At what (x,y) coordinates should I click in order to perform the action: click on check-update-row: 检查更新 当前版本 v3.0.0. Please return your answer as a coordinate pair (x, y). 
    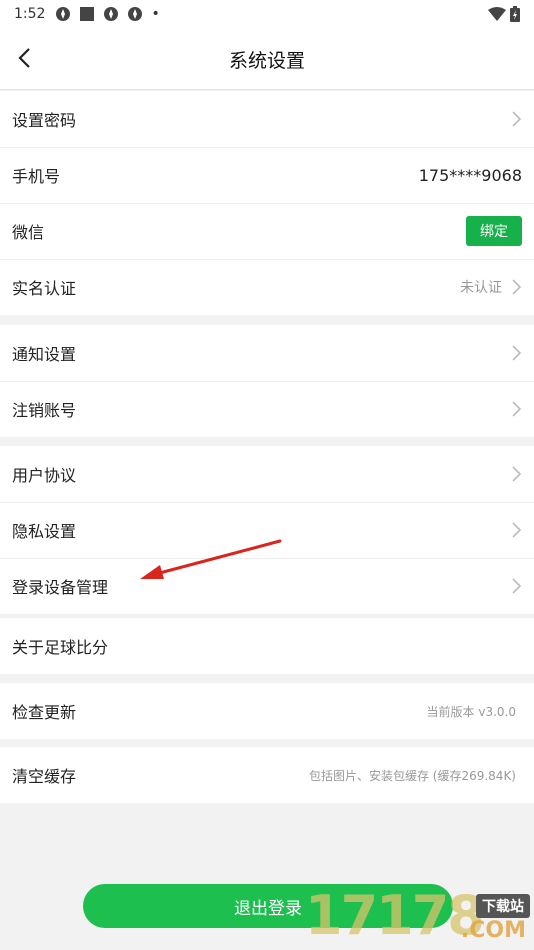
    Looking at the image, I should click on (267, 711).